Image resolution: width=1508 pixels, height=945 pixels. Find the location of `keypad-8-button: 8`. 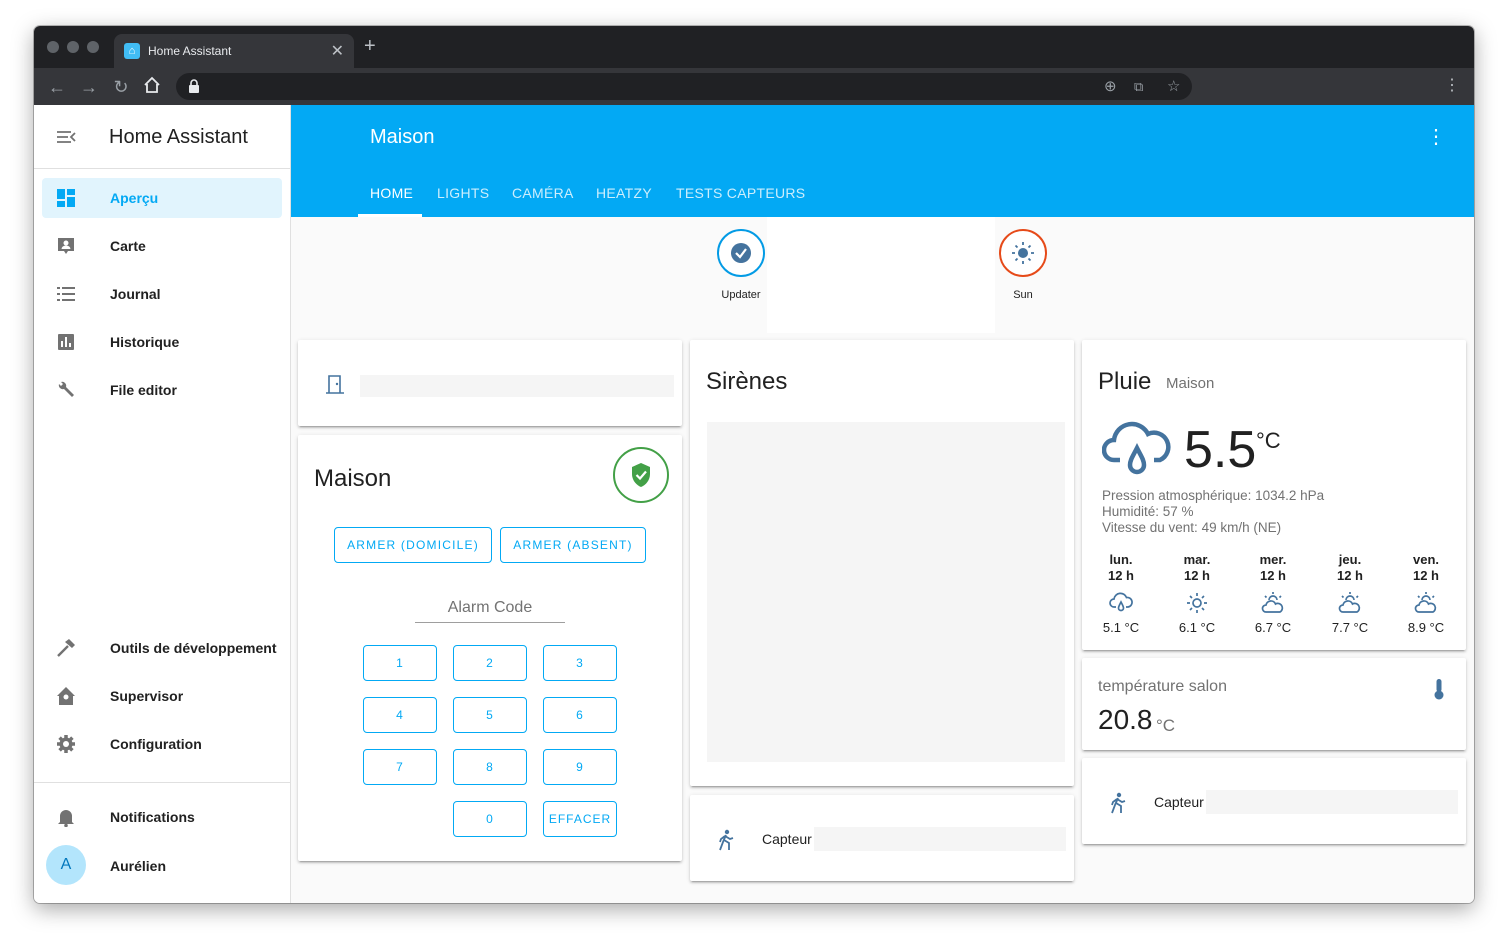

keypad-8-button: 8 is located at coordinates (490, 767).